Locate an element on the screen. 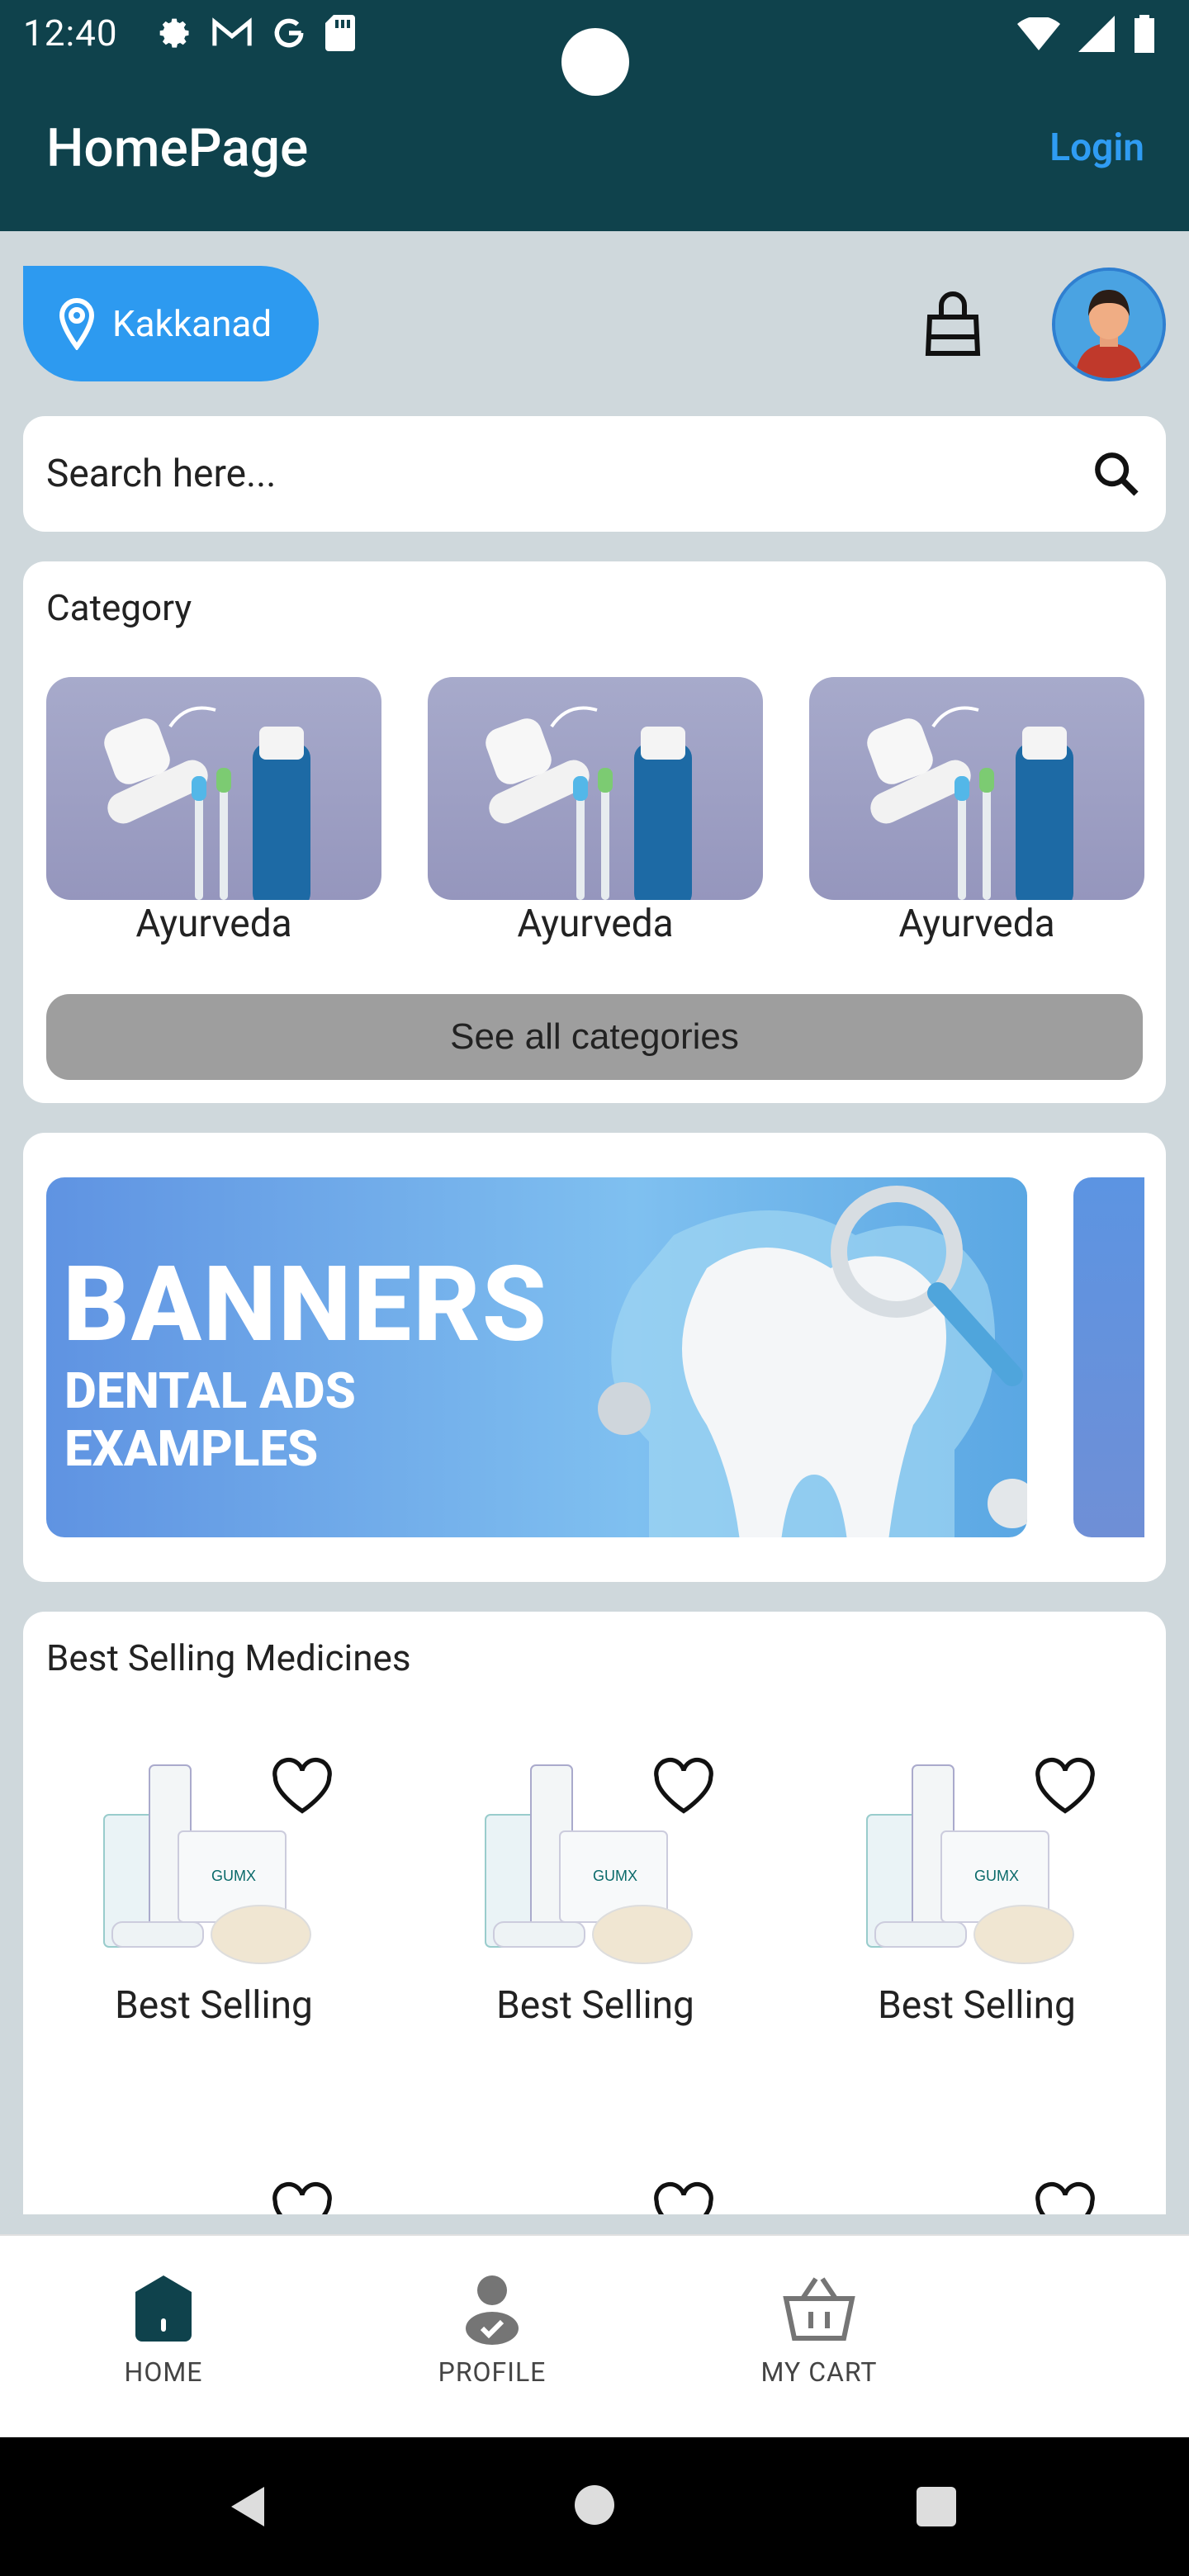  back-icon is located at coordinates (248, 2507).